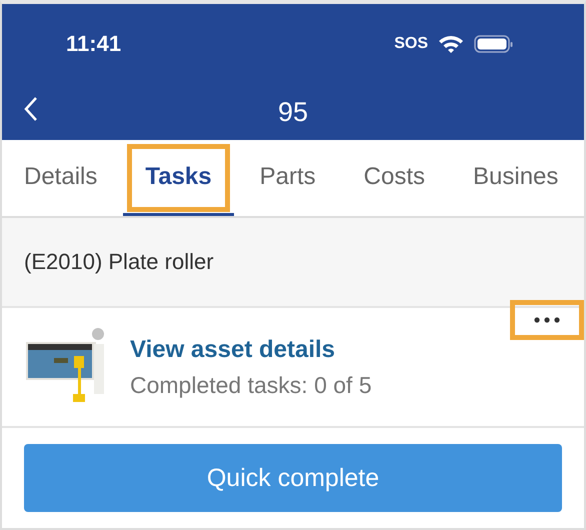  I want to click on battery-icon, so click(494, 44).